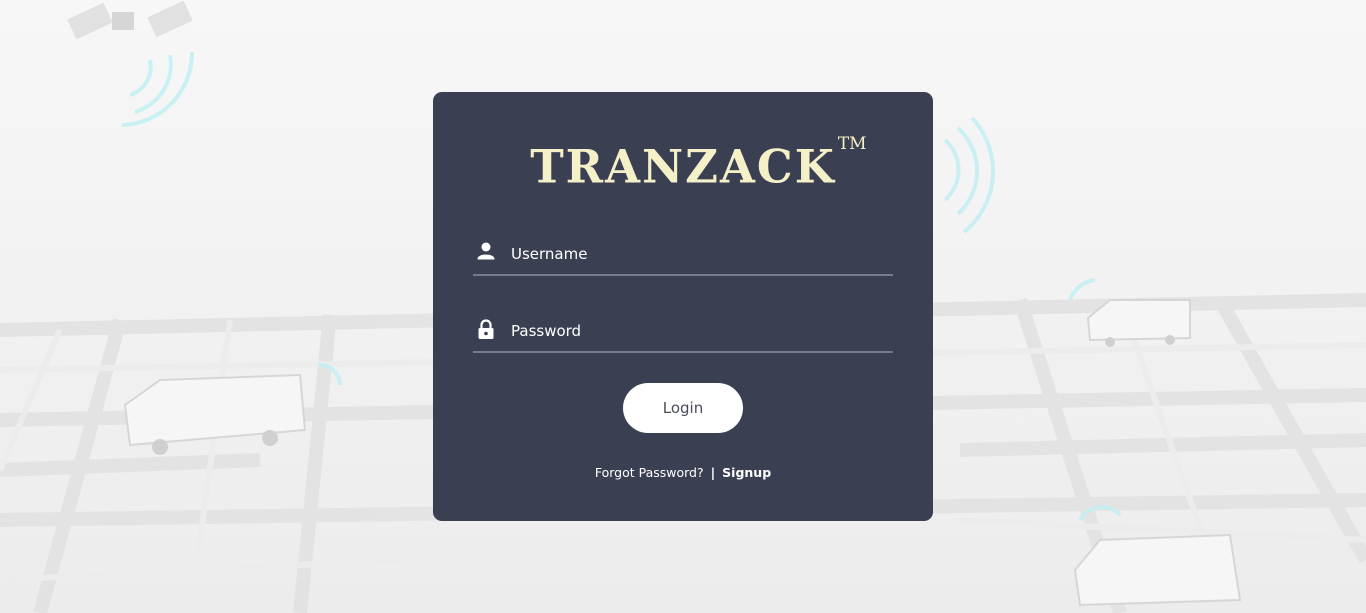 This screenshot has width=1366, height=613. I want to click on user-icon, so click(486, 251).